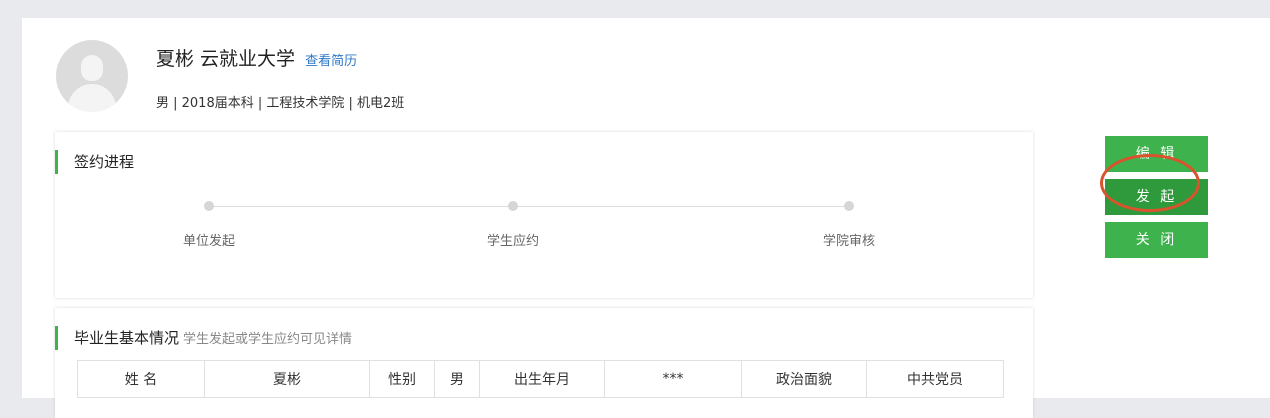 The height and width of the screenshot is (418, 1270). What do you see at coordinates (280, 103) in the screenshot?
I see `student-meta: 男 | 2018届本科 | 工程技术学院 | 机电2班` at bounding box center [280, 103].